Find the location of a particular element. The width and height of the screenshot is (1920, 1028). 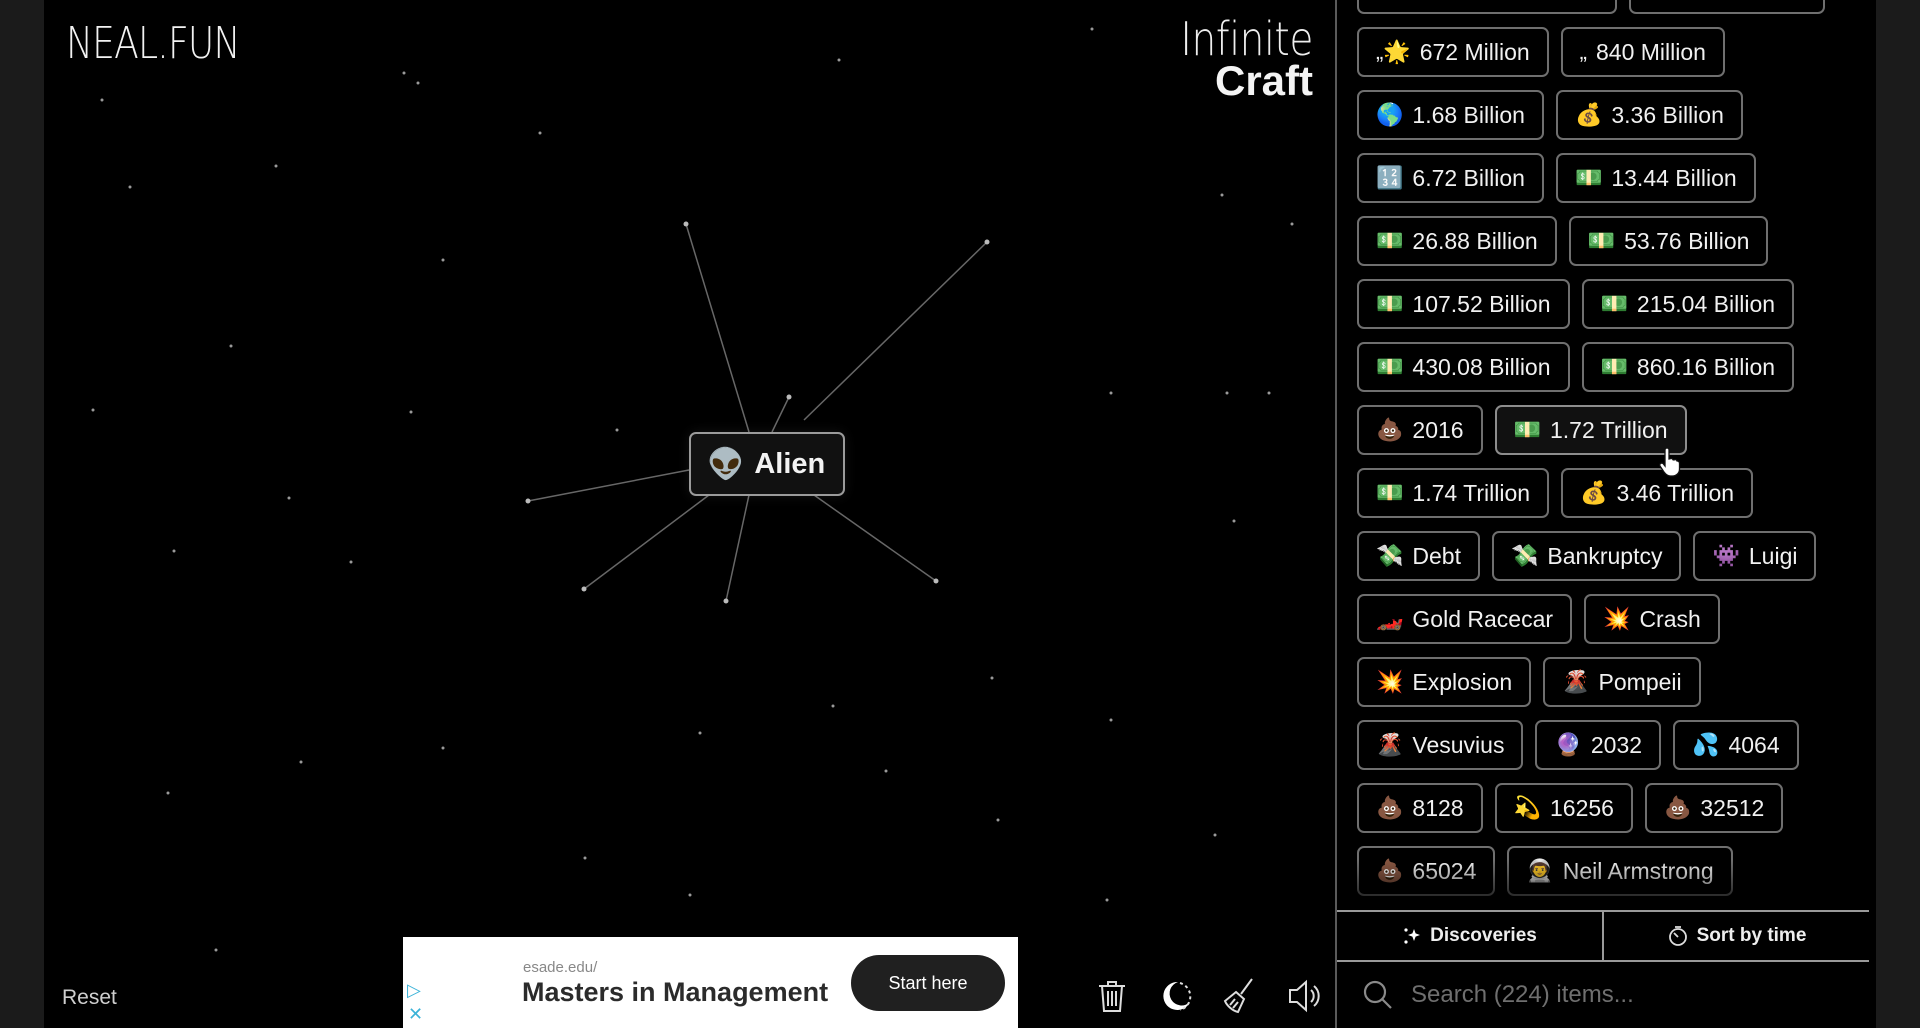

sidebar-item: 💵 430.08 Billion is located at coordinates (1463, 367).